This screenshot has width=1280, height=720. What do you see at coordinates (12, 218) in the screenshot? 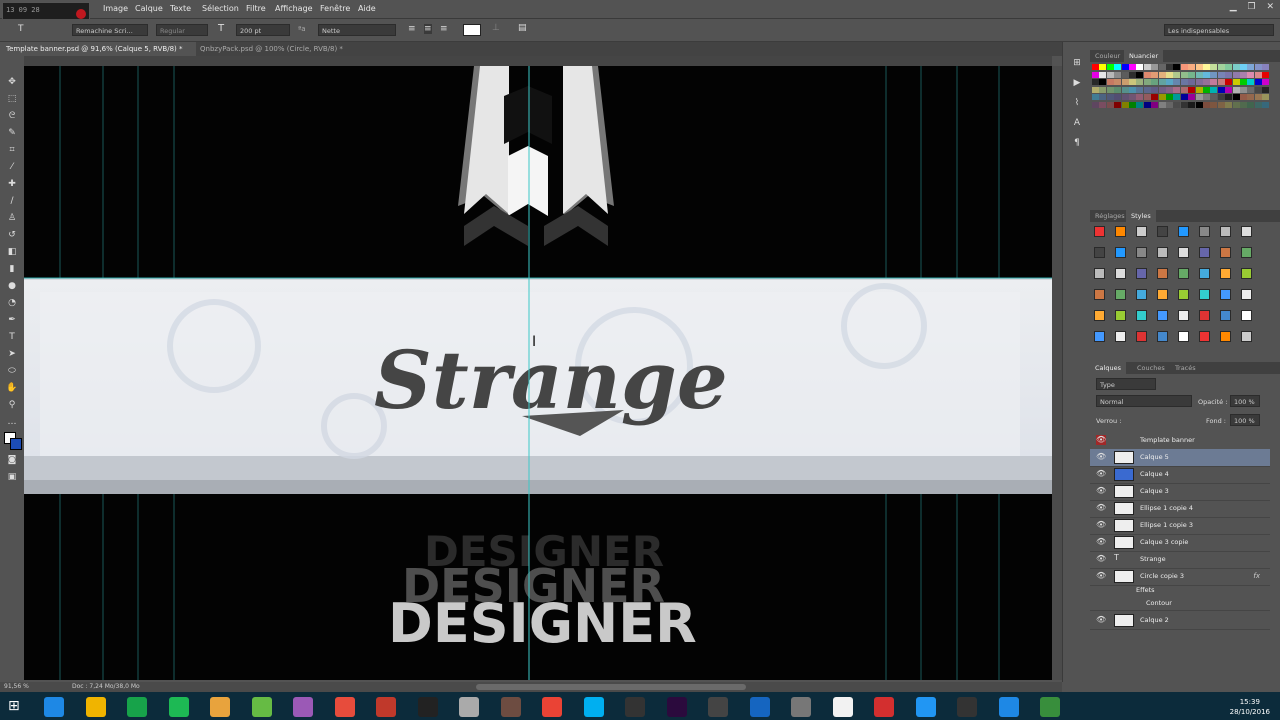
I see `stamp-tool-icon: ♙` at bounding box center [12, 218].